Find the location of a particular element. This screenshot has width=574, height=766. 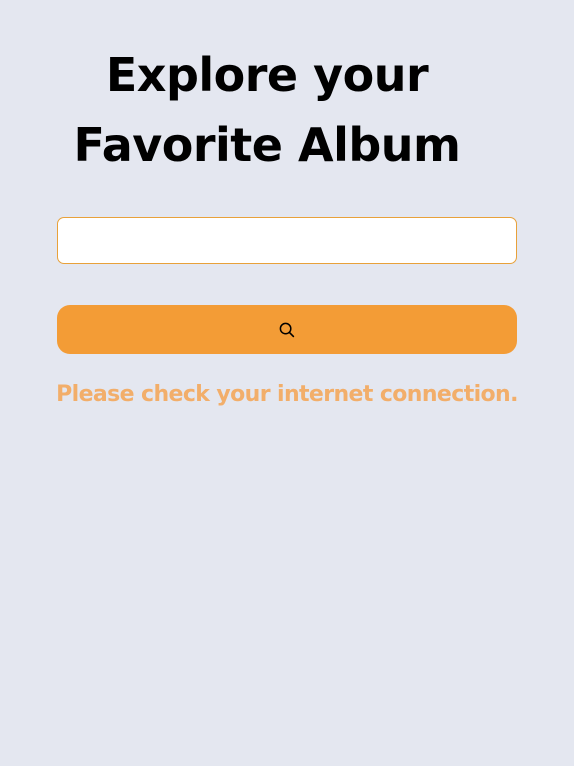

search-icon is located at coordinates (287, 330).